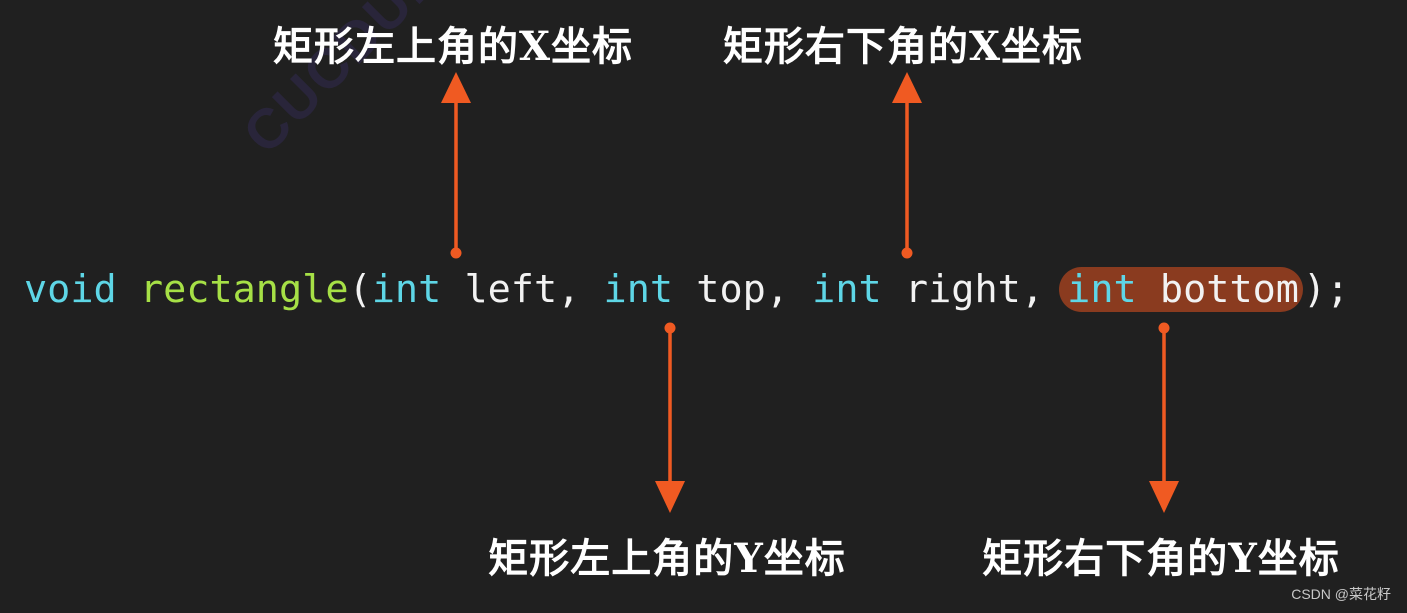 The width and height of the screenshot is (1407, 613). What do you see at coordinates (1164, 417) in the screenshot?
I see `arrow-bottom-to-bottom-right-y` at bounding box center [1164, 417].